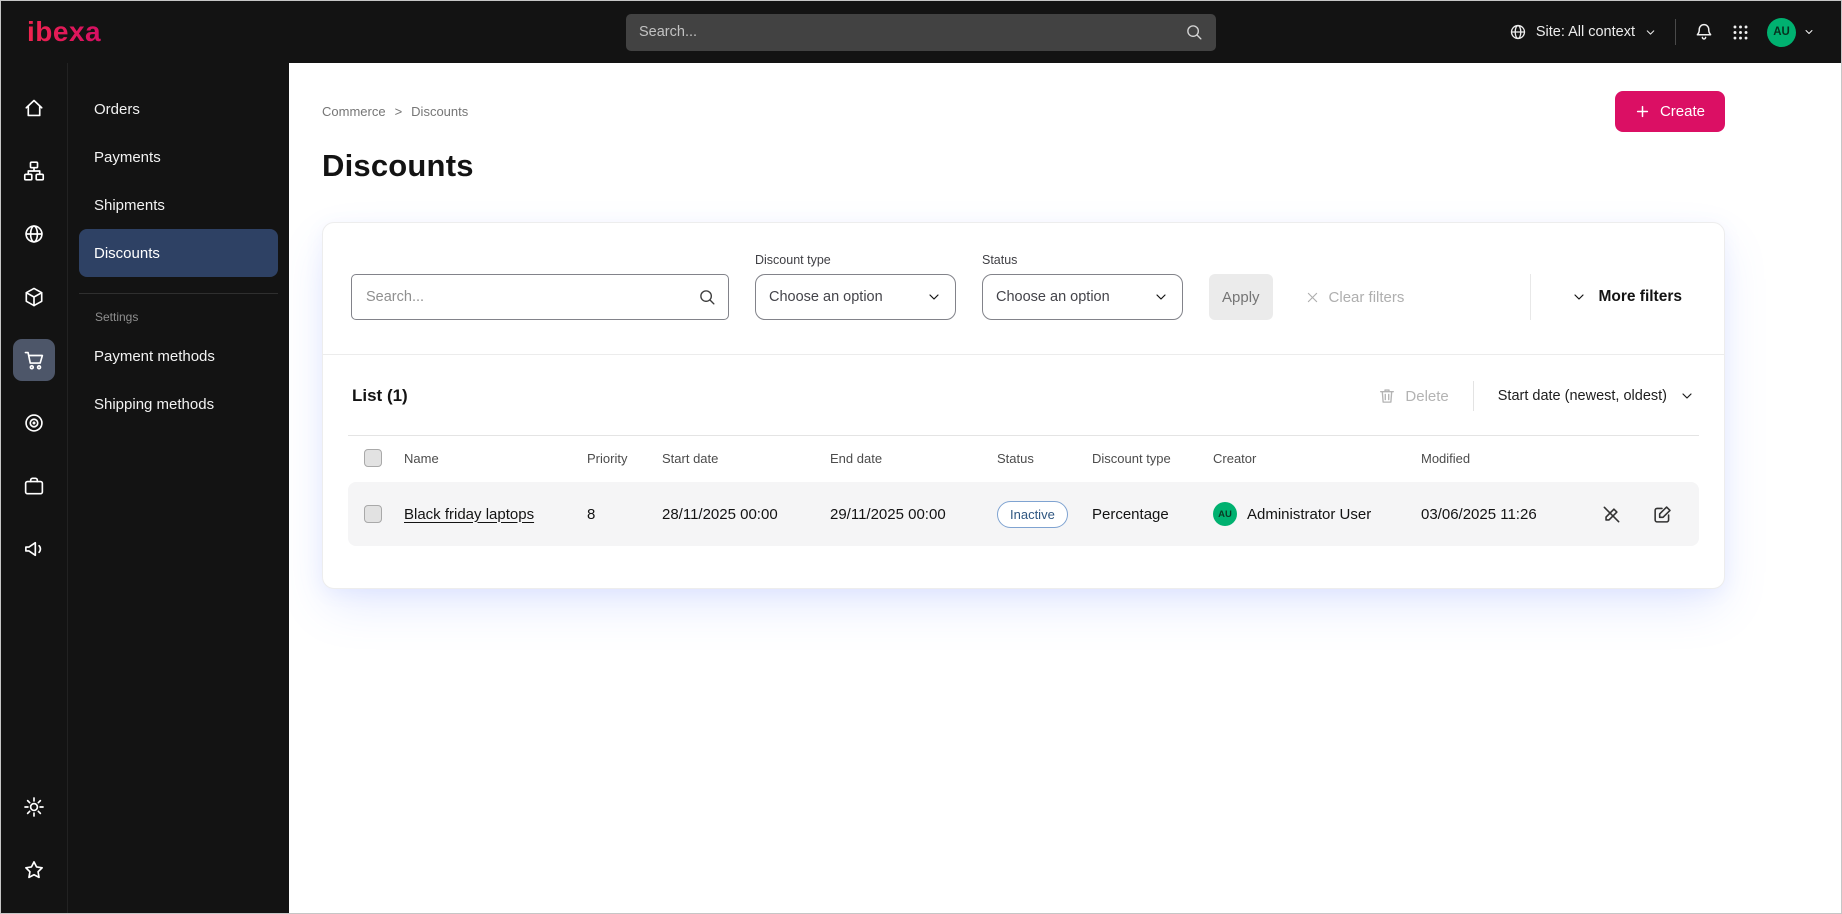 The height and width of the screenshot is (914, 1842). I want to click on gear-icon, so click(34, 807).